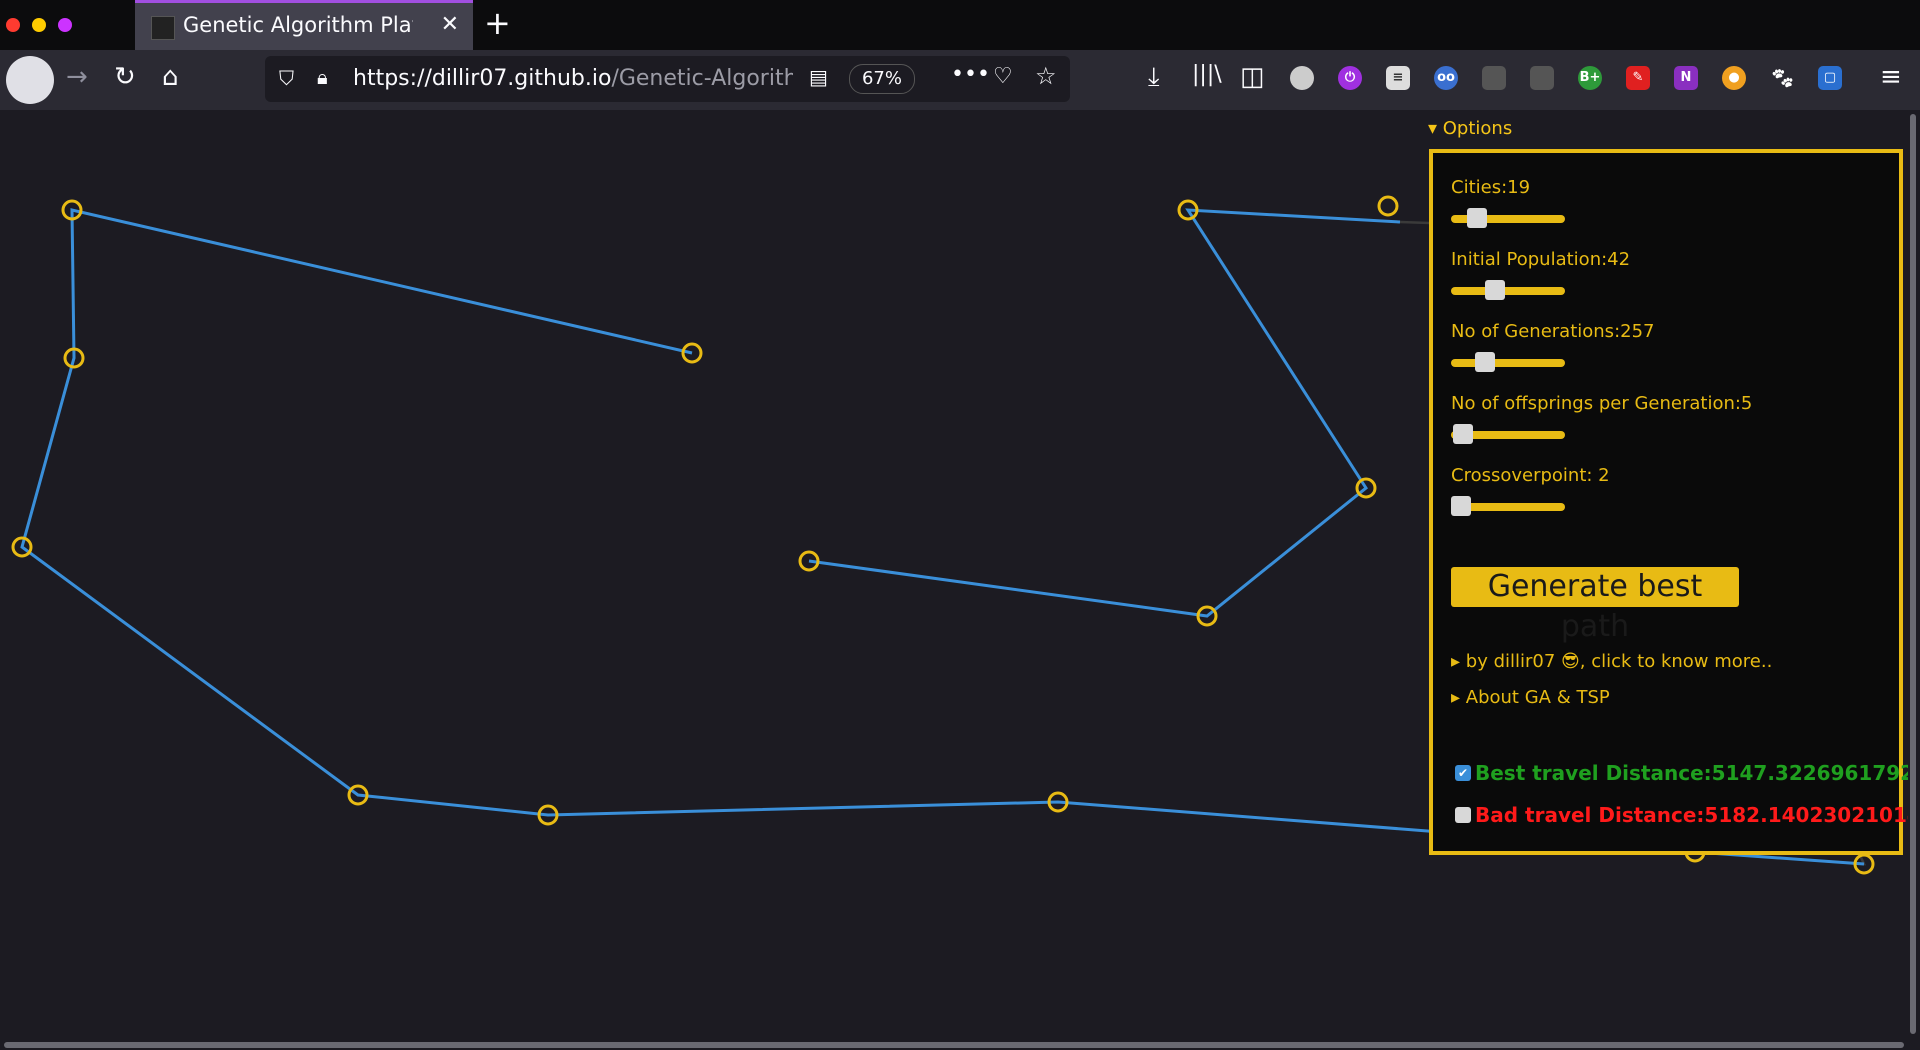  Describe the element at coordinates (1388, 206) in the screenshot. I see `city-marker` at that location.